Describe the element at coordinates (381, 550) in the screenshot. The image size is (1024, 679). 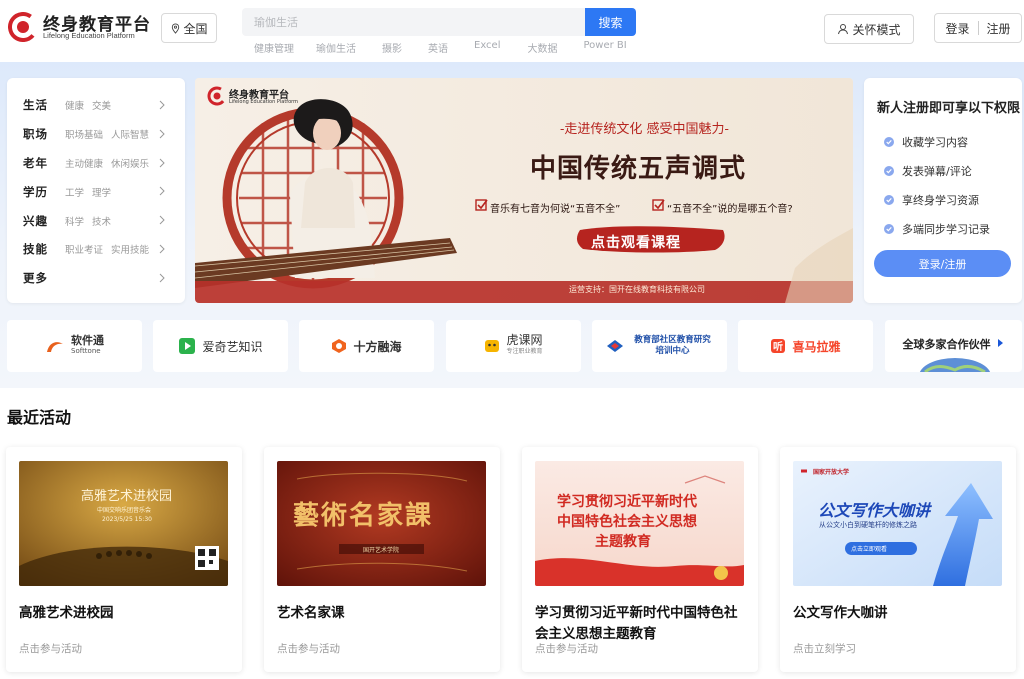
I see `thumbnail-subtitle: 国开艺术学院` at that location.